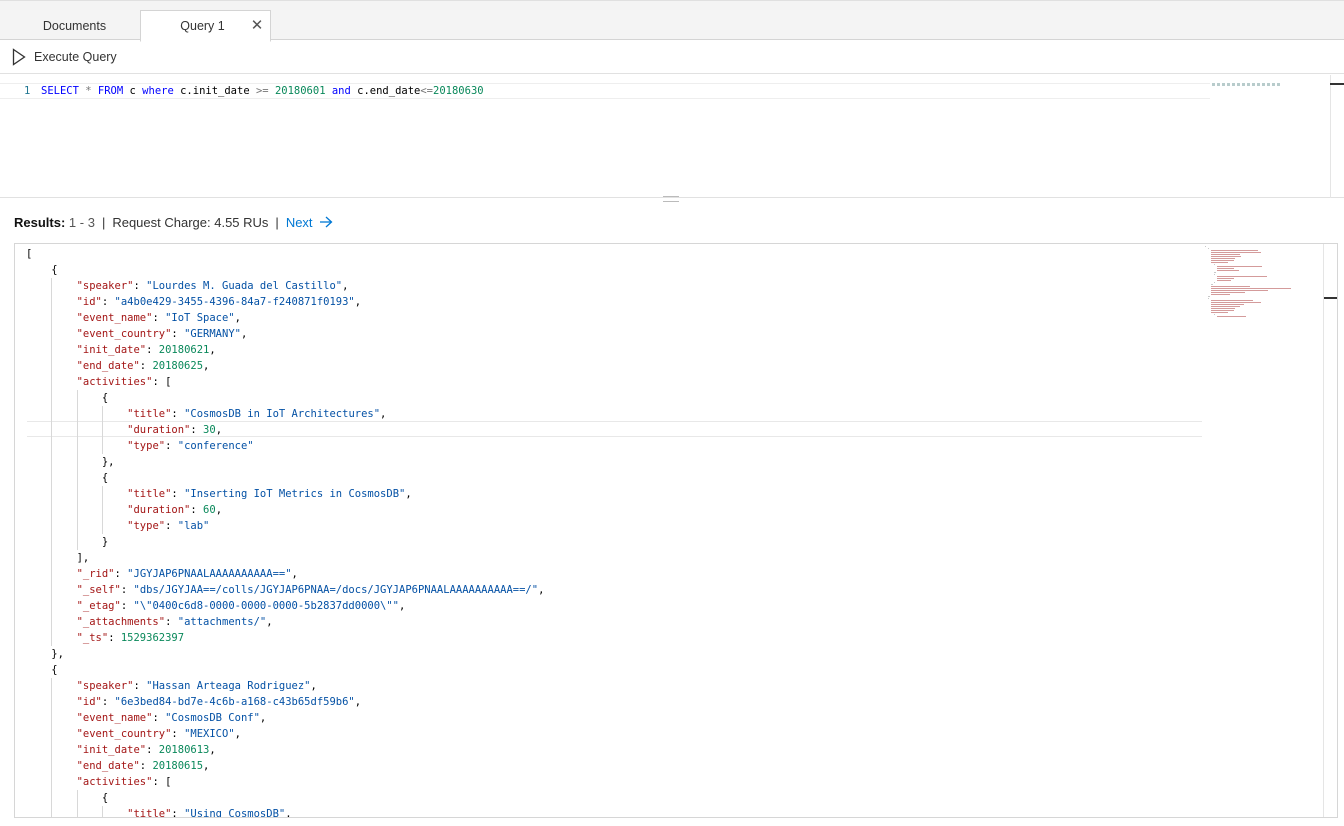  I want to click on results-scrollbar-track, so click(1323, 530).